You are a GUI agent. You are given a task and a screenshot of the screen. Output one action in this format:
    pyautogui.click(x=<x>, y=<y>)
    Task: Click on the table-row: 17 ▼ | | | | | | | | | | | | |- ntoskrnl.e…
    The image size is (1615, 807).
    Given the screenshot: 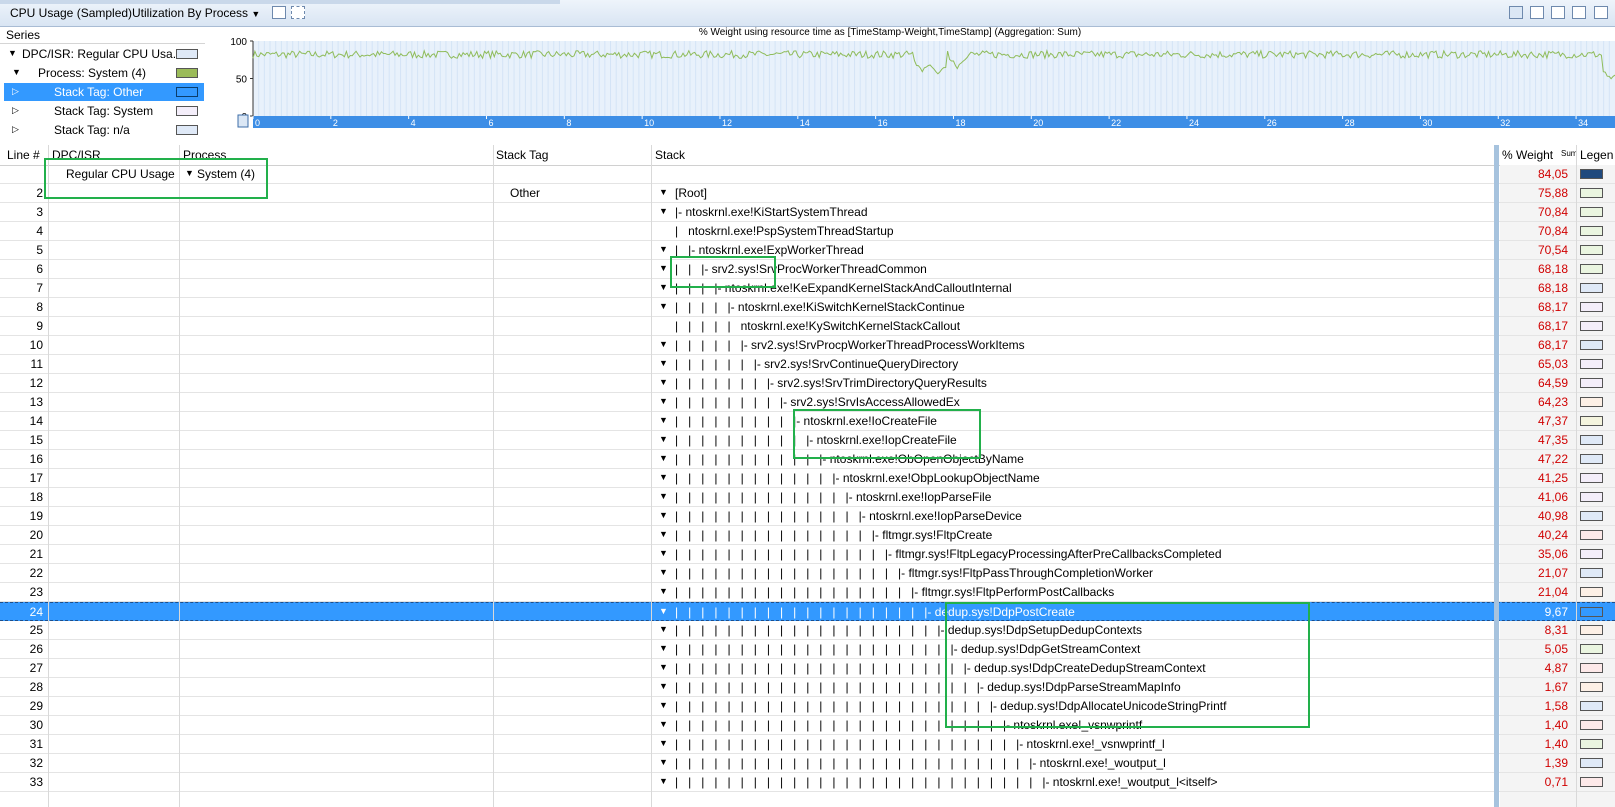 What is the action you would take?
    pyautogui.click(x=807, y=478)
    